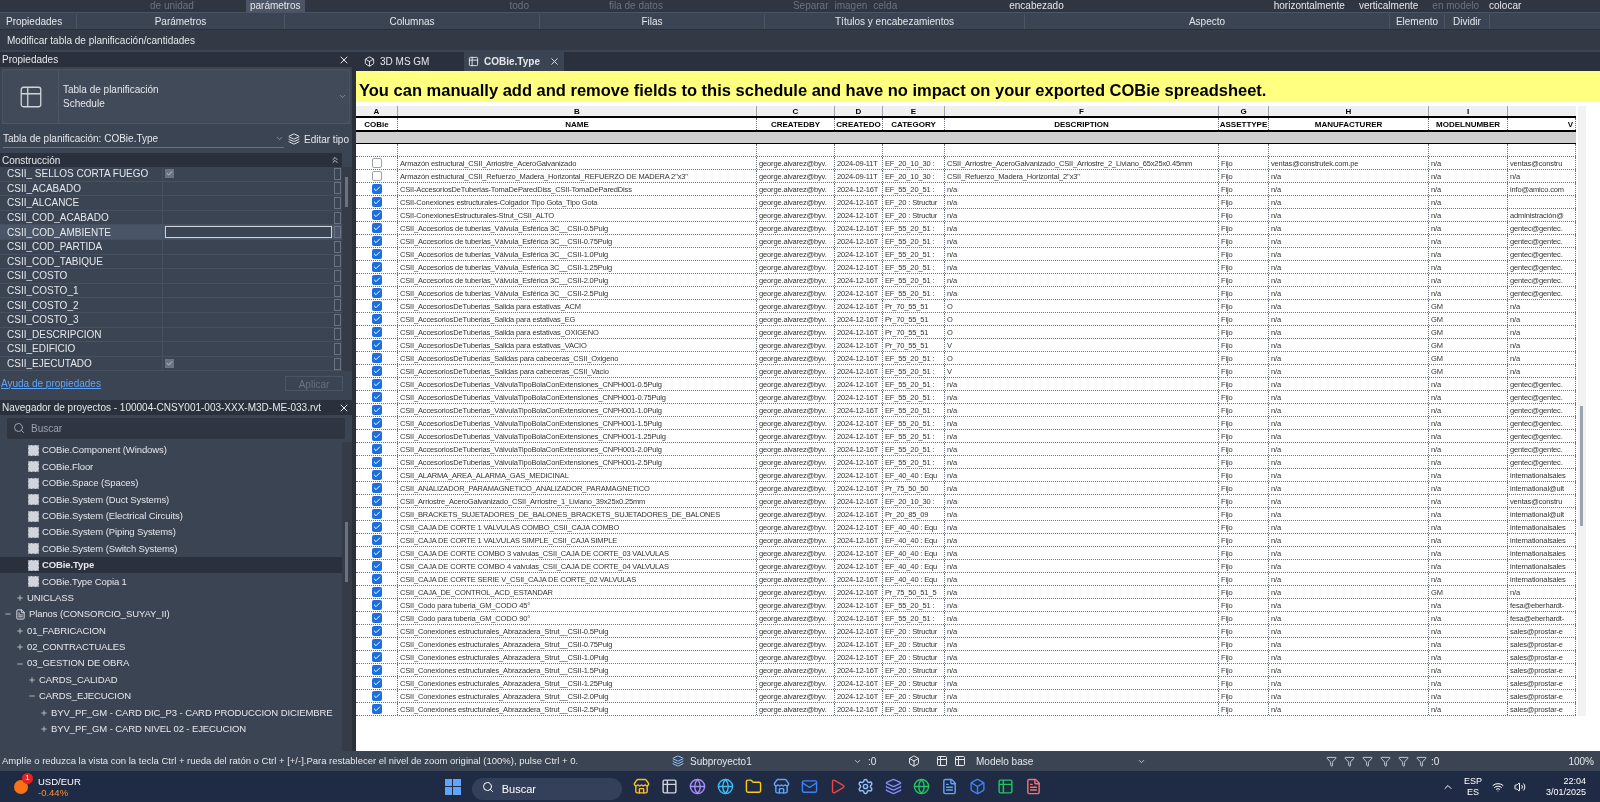 This screenshot has width=1600, height=802. Describe the element at coordinates (171, 247) in the screenshot. I see `property-row: CSII_COD_PARTIDA` at that location.